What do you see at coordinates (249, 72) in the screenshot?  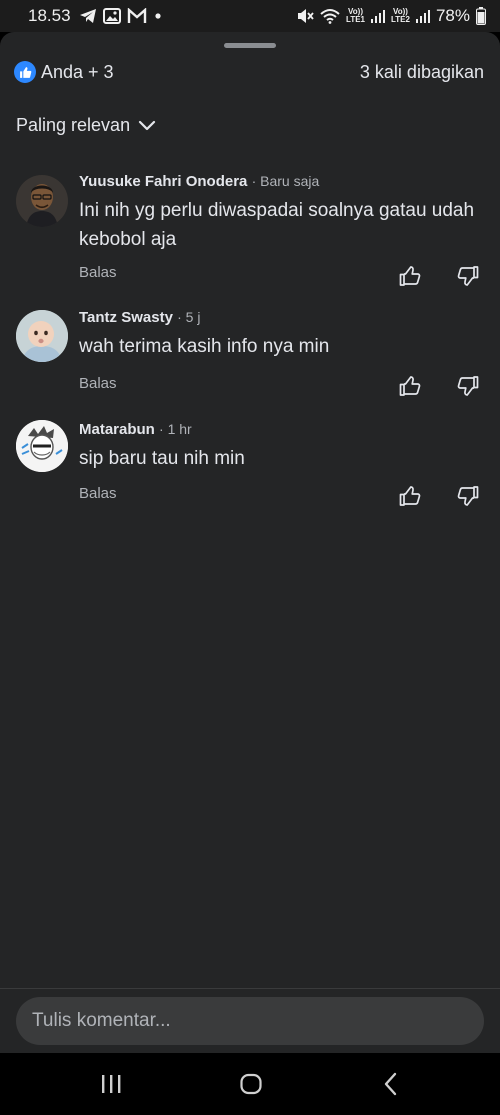 I see `reaction-summary-row: Anda + 3 3 kali dibagikan` at bounding box center [249, 72].